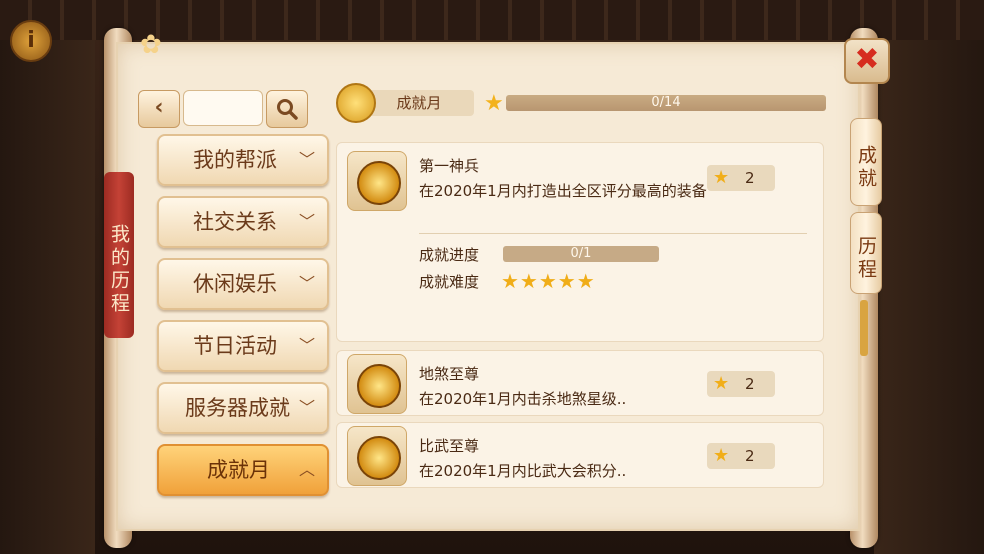  Describe the element at coordinates (449, 255) in the screenshot. I see `progress-label: 成就进度` at that location.